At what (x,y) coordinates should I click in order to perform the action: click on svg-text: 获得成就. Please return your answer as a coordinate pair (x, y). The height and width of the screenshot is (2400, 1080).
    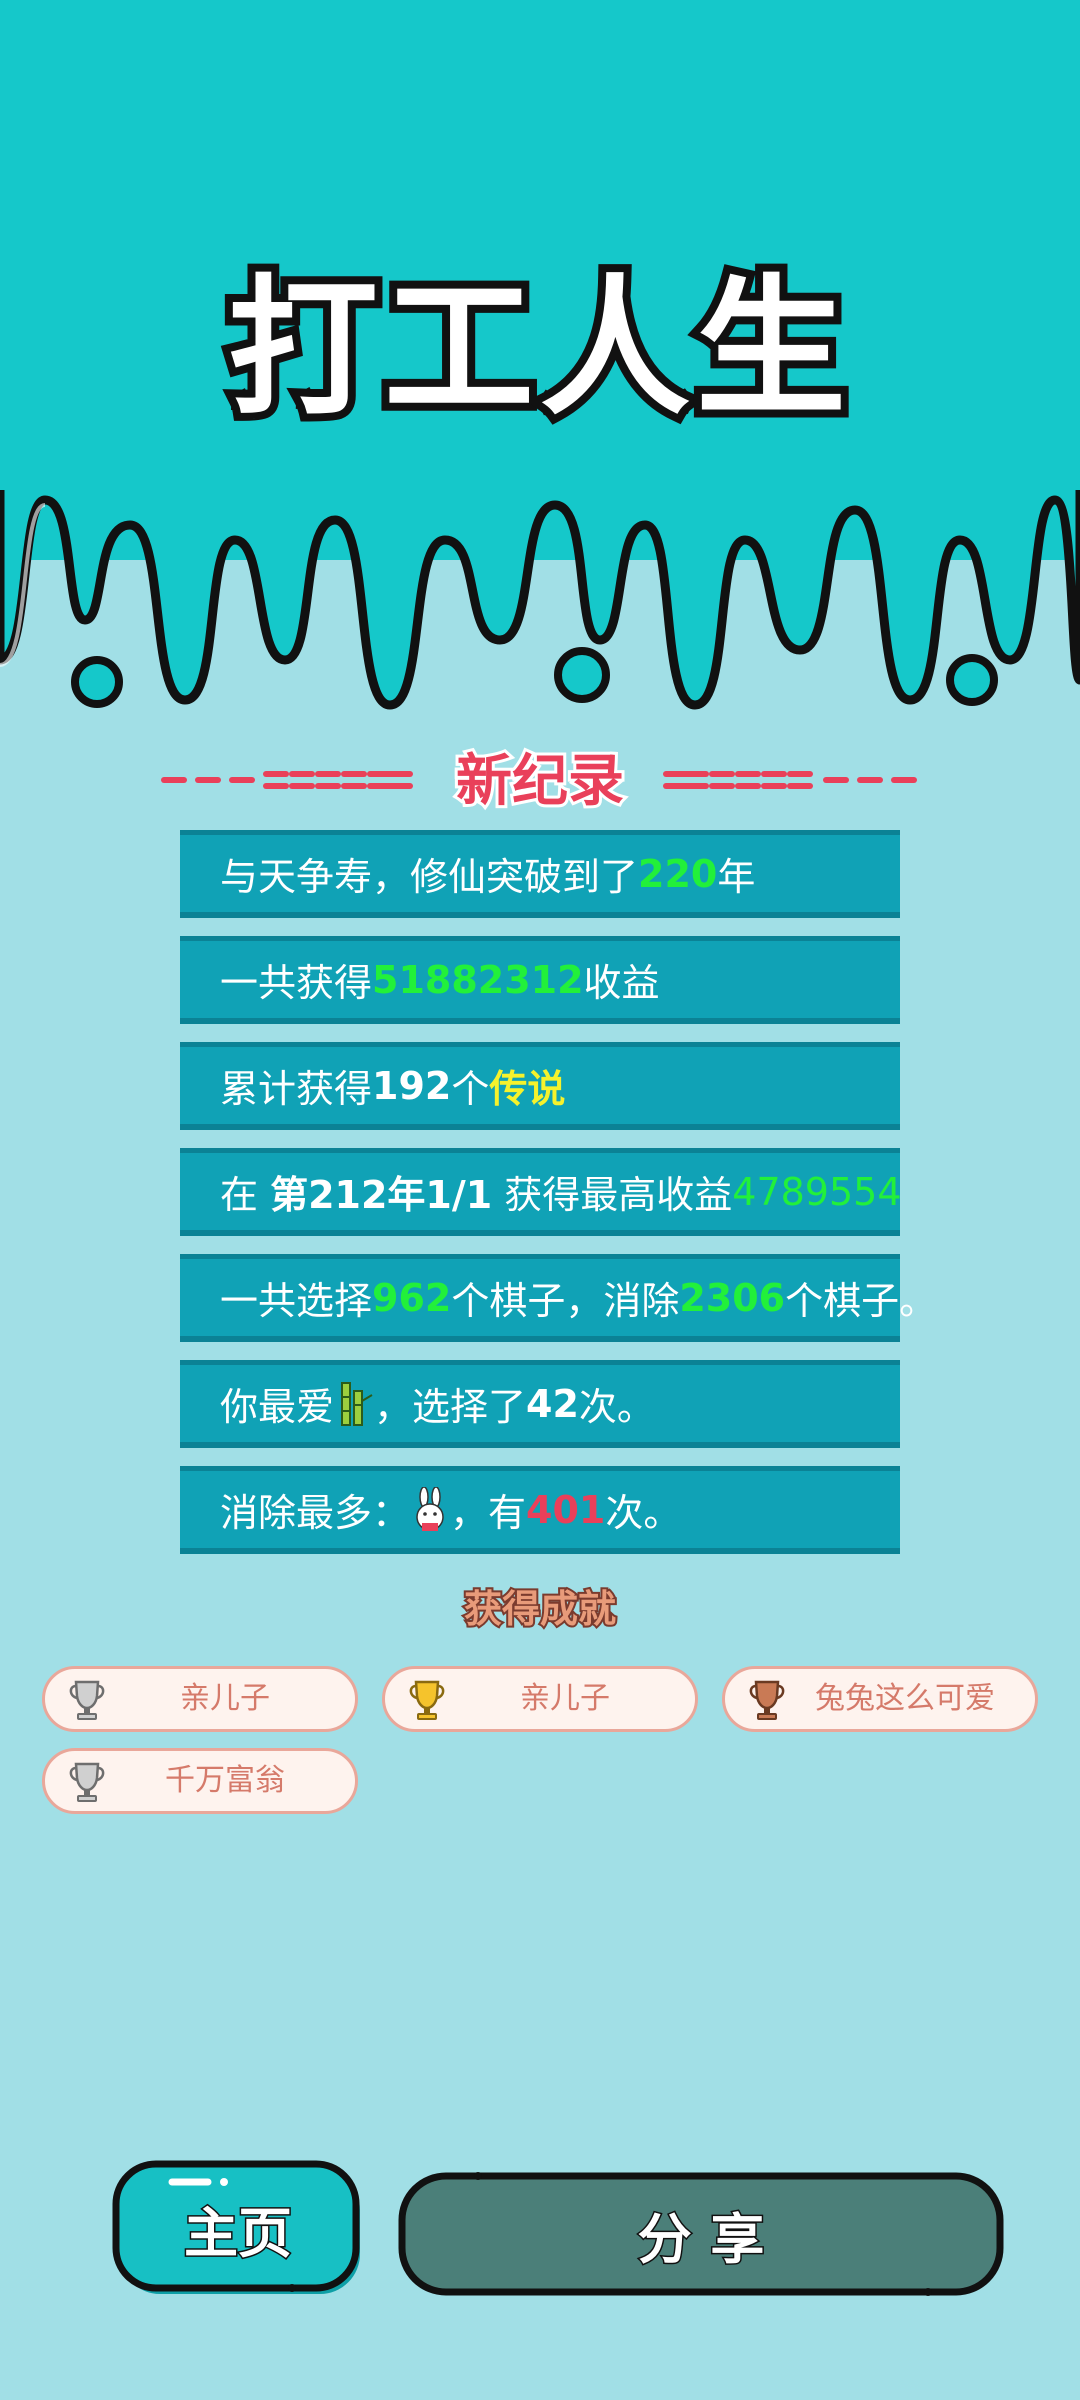
    Looking at the image, I should click on (540, 1609).